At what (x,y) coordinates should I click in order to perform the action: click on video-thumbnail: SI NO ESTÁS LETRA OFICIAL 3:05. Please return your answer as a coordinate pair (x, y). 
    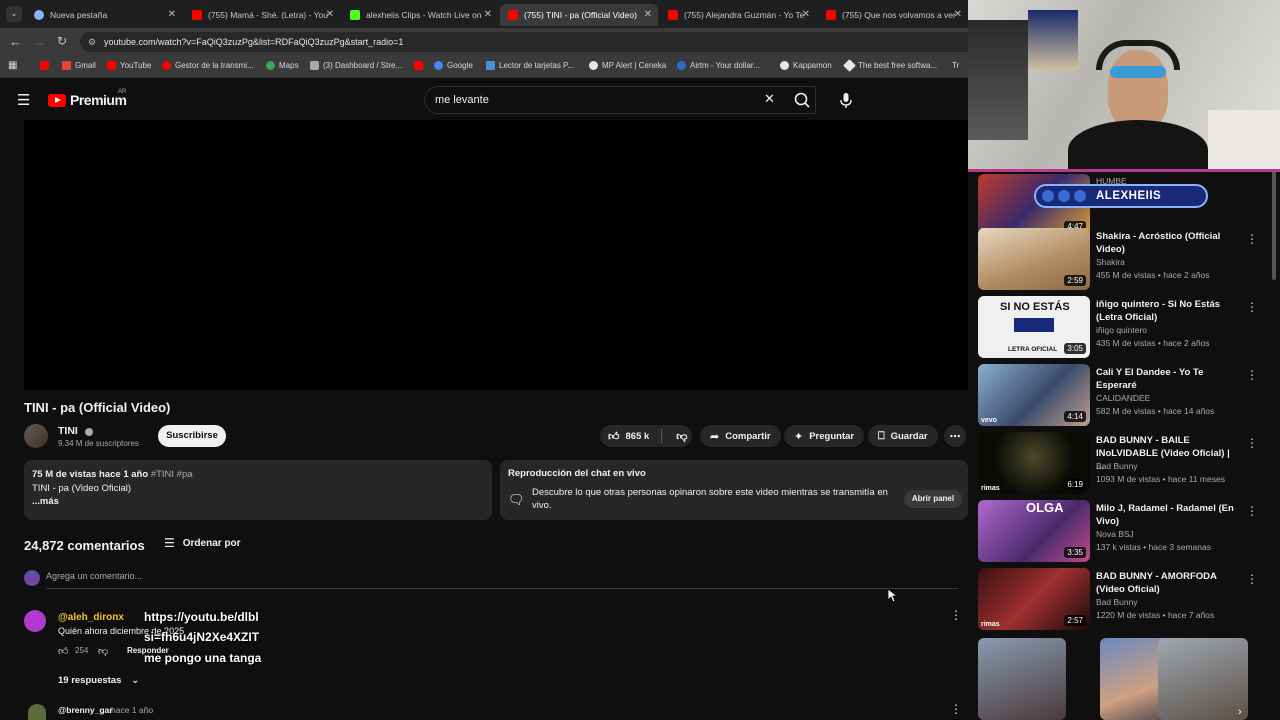
    Looking at the image, I should click on (1034, 327).